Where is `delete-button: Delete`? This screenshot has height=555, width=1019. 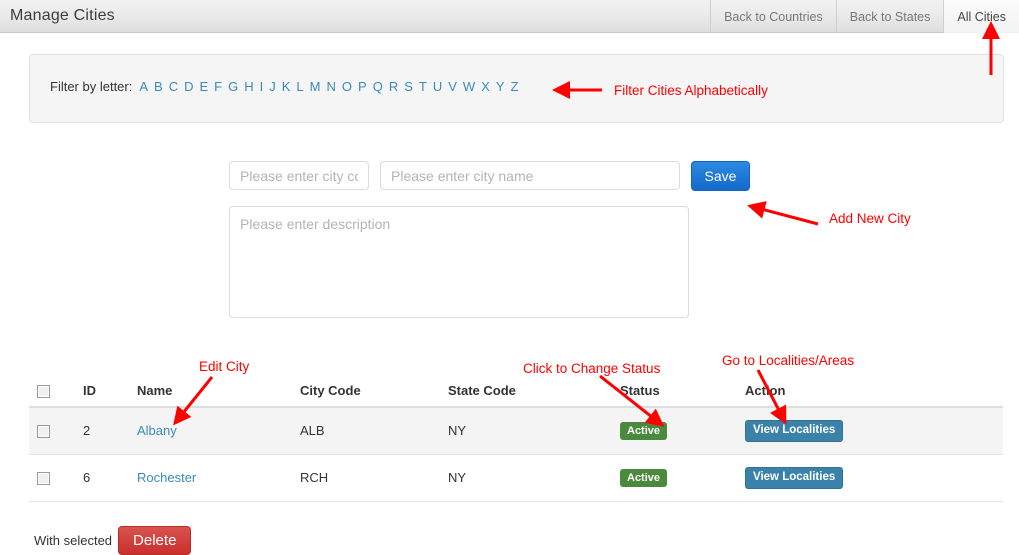
delete-button: Delete is located at coordinates (155, 540).